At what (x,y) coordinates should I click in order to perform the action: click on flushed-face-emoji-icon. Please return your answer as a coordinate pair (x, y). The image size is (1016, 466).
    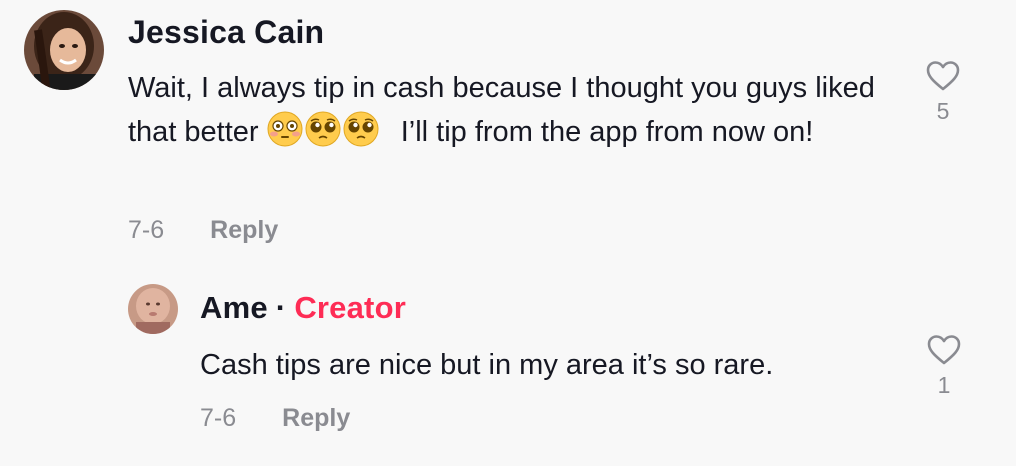
    Looking at the image, I should click on (285, 129).